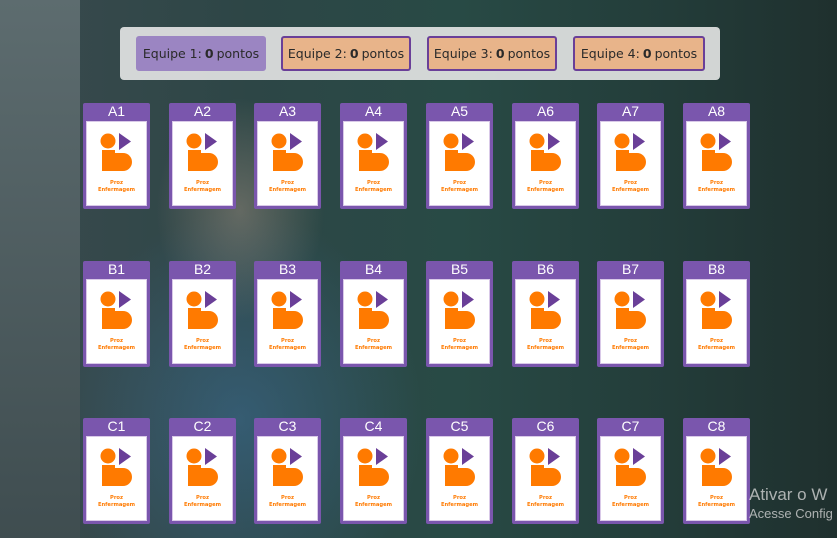 This screenshot has height=538, width=837. I want to click on card-label: B6, so click(545, 269).